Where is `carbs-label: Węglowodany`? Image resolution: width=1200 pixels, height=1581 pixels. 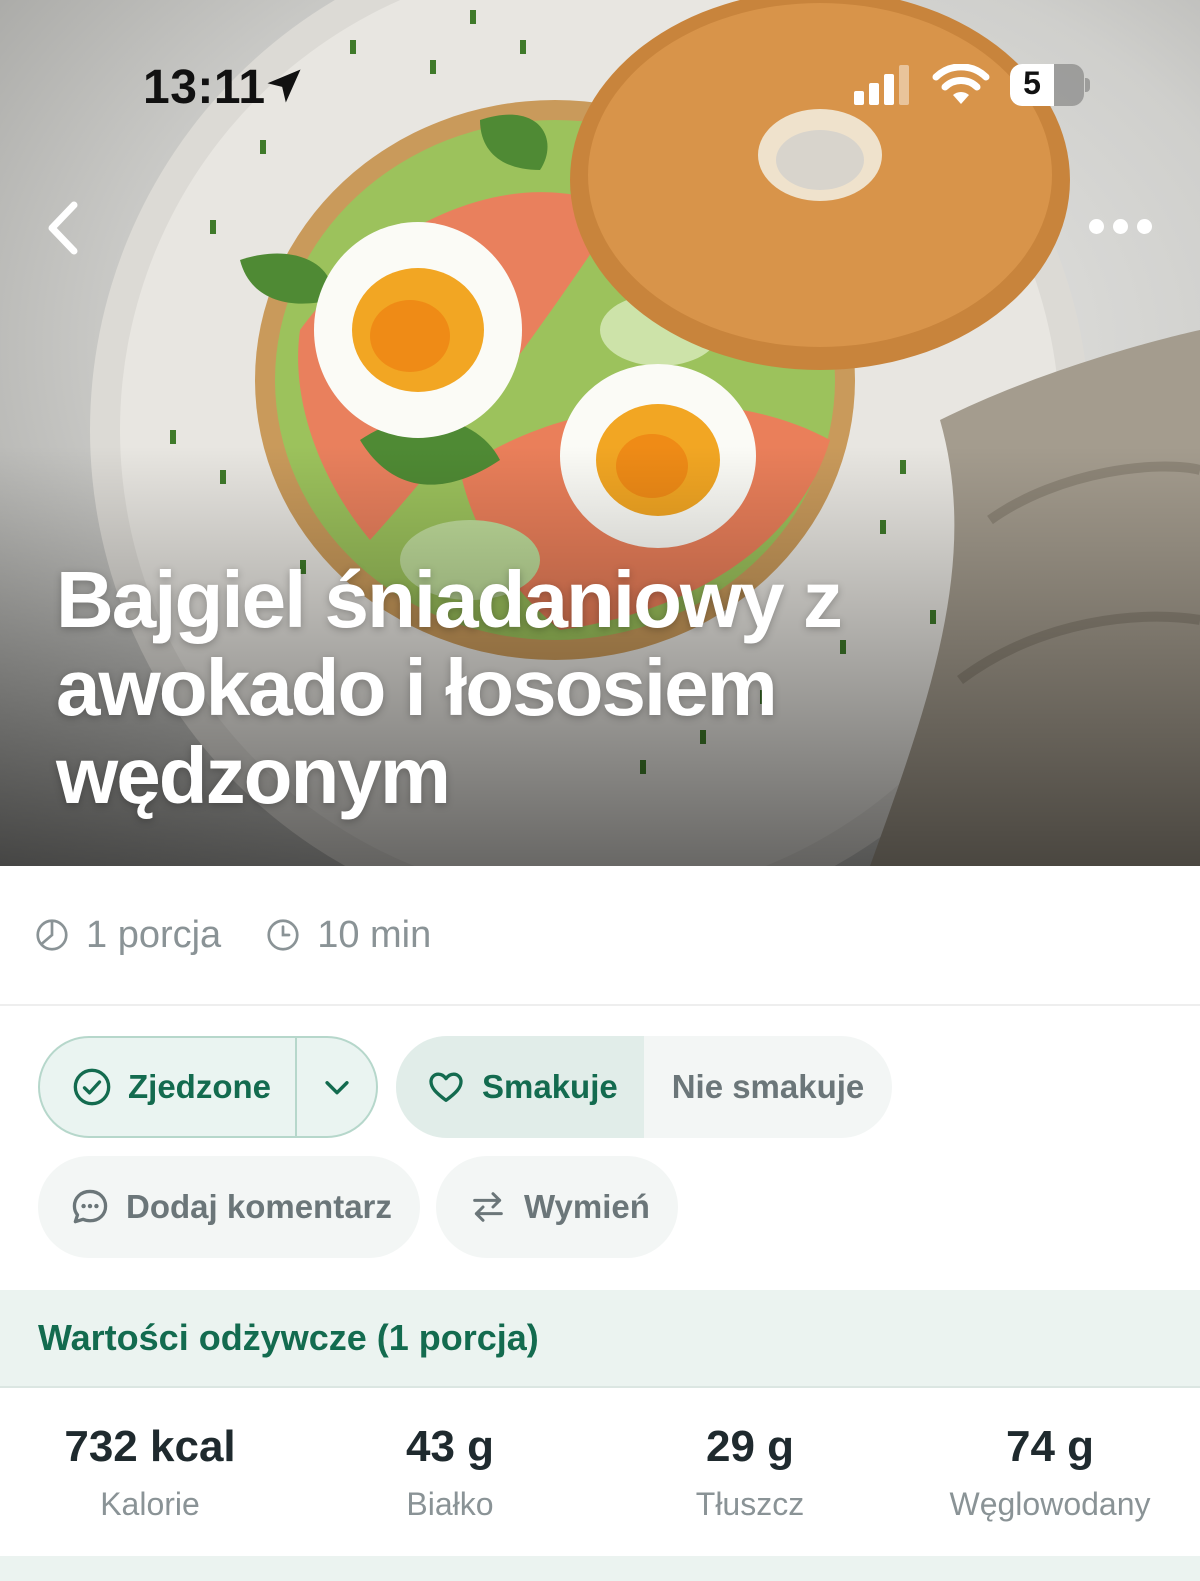 carbs-label: Węglowodany is located at coordinates (1050, 1504).